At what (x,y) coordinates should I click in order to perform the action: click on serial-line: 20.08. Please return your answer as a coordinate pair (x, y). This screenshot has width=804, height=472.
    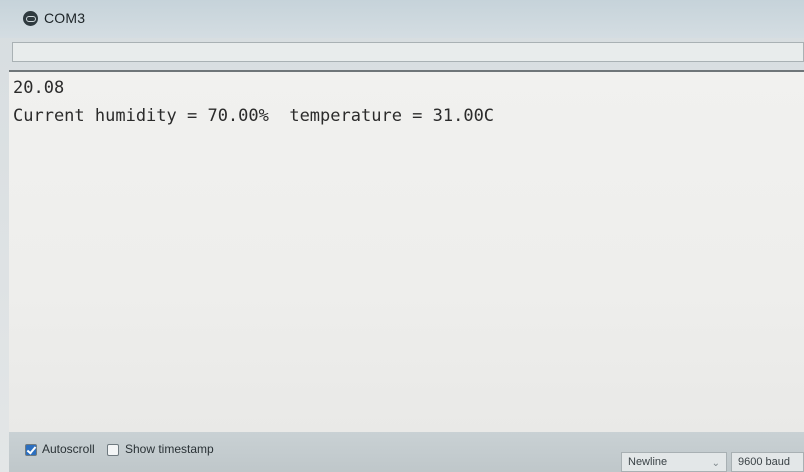
    Looking at the image, I should click on (39, 88).